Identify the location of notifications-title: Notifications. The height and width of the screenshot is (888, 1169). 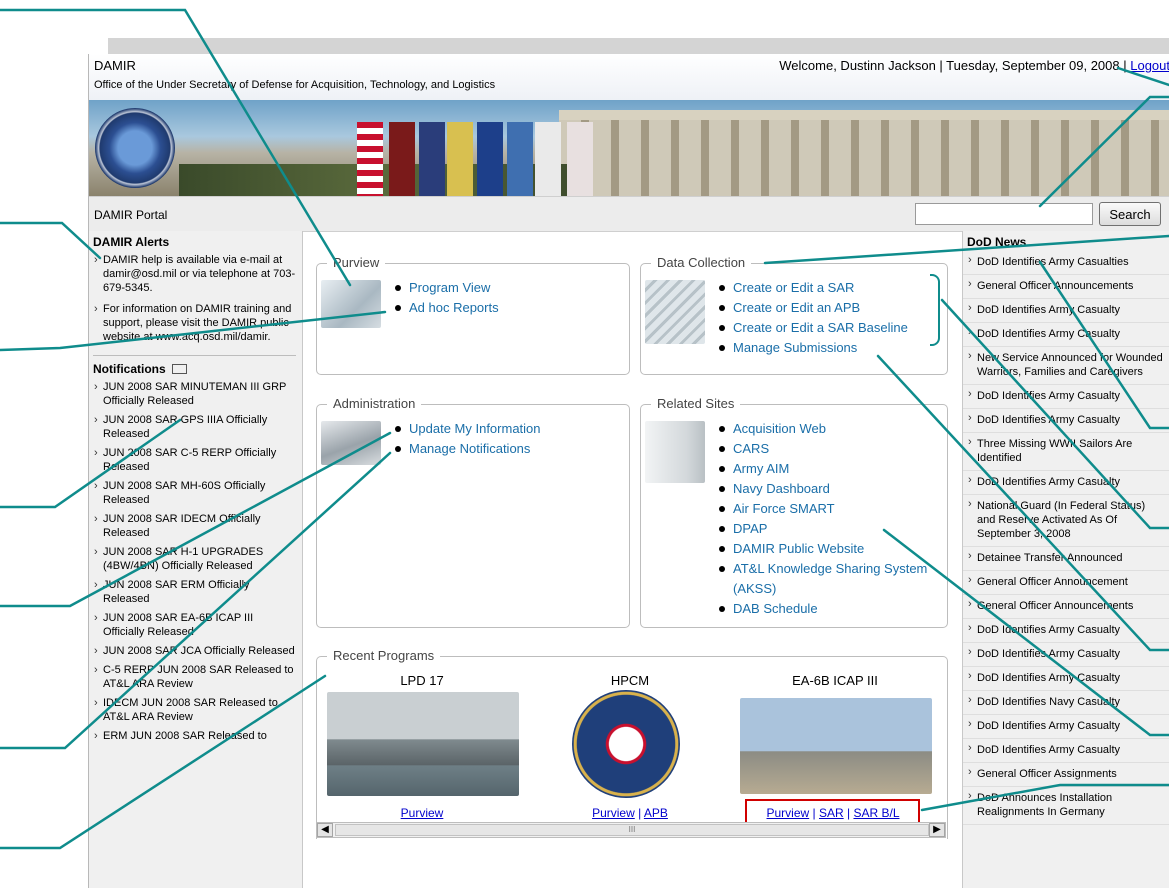
(129, 369).